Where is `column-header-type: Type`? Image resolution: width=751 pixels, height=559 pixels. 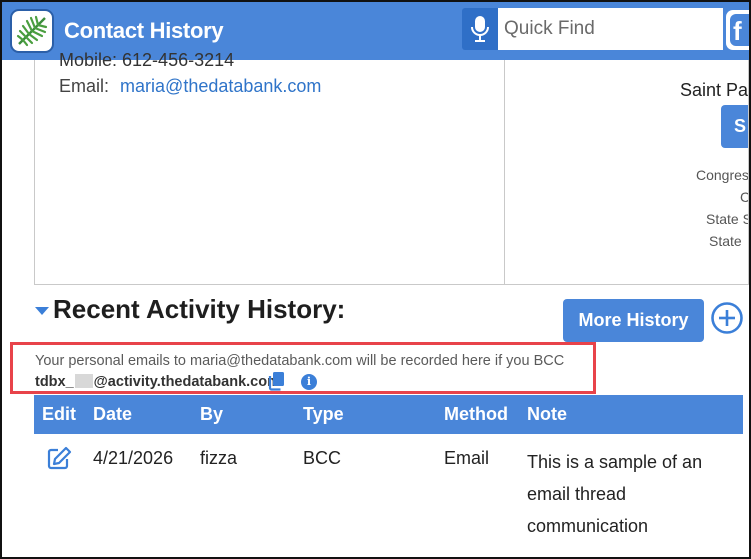
column-header-type: Type is located at coordinates (323, 414).